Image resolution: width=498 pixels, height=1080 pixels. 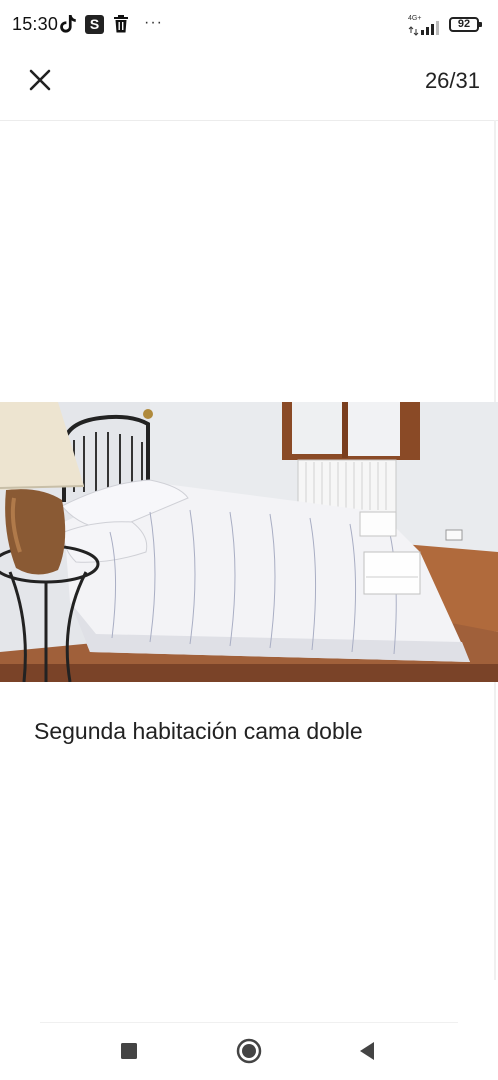 I want to click on signal-icon: 4G+, so click(x=425, y=25).